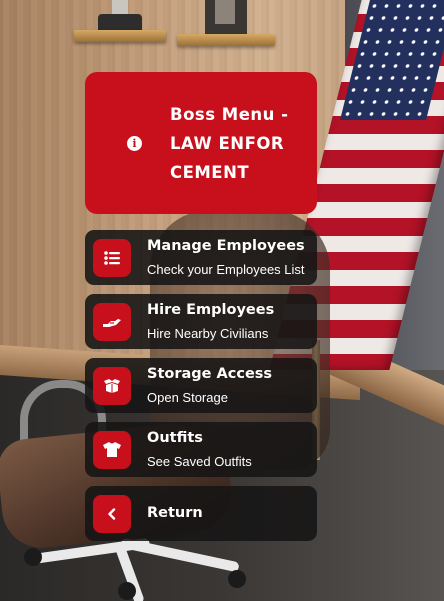 This screenshot has width=444, height=601. I want to click on box-open-icon, so click(112, 385).